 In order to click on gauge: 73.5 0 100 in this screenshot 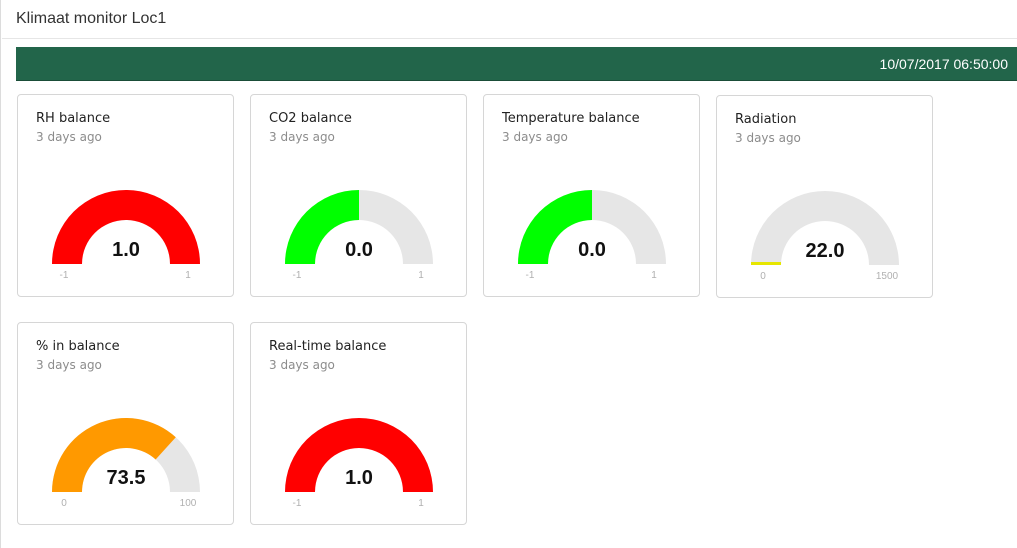, I will do `click(126, 463)`.